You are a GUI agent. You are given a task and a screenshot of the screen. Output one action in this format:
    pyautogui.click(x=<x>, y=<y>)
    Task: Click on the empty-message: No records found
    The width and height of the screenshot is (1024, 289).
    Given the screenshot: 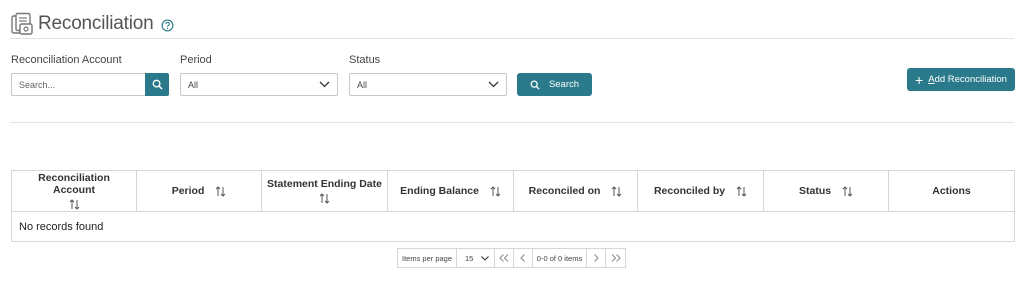 What is the action you would take?
    pyautogui.click(x=513, y=226)
    